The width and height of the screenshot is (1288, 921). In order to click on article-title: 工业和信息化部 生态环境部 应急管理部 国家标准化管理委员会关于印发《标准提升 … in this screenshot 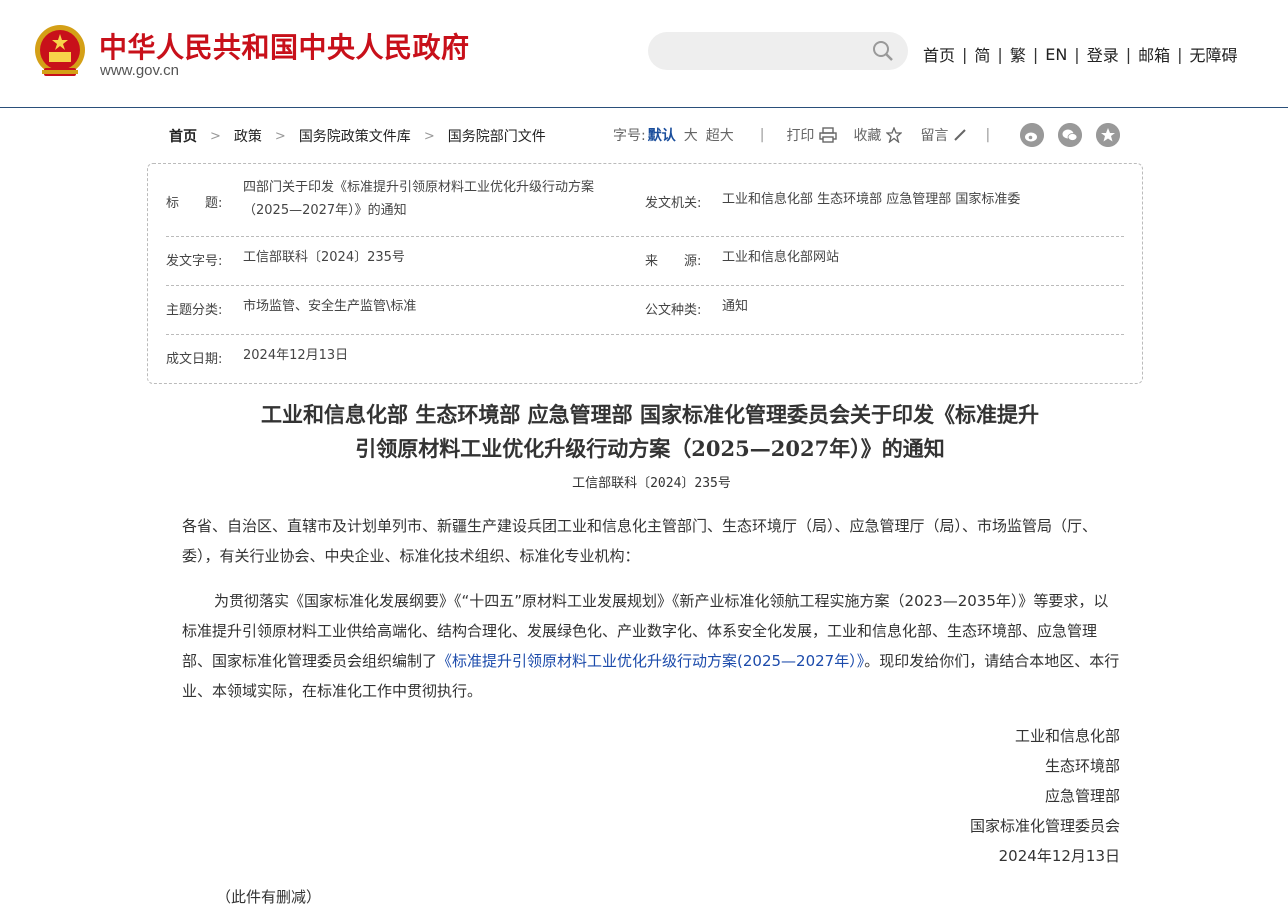, I will do `click(650, 432)`.